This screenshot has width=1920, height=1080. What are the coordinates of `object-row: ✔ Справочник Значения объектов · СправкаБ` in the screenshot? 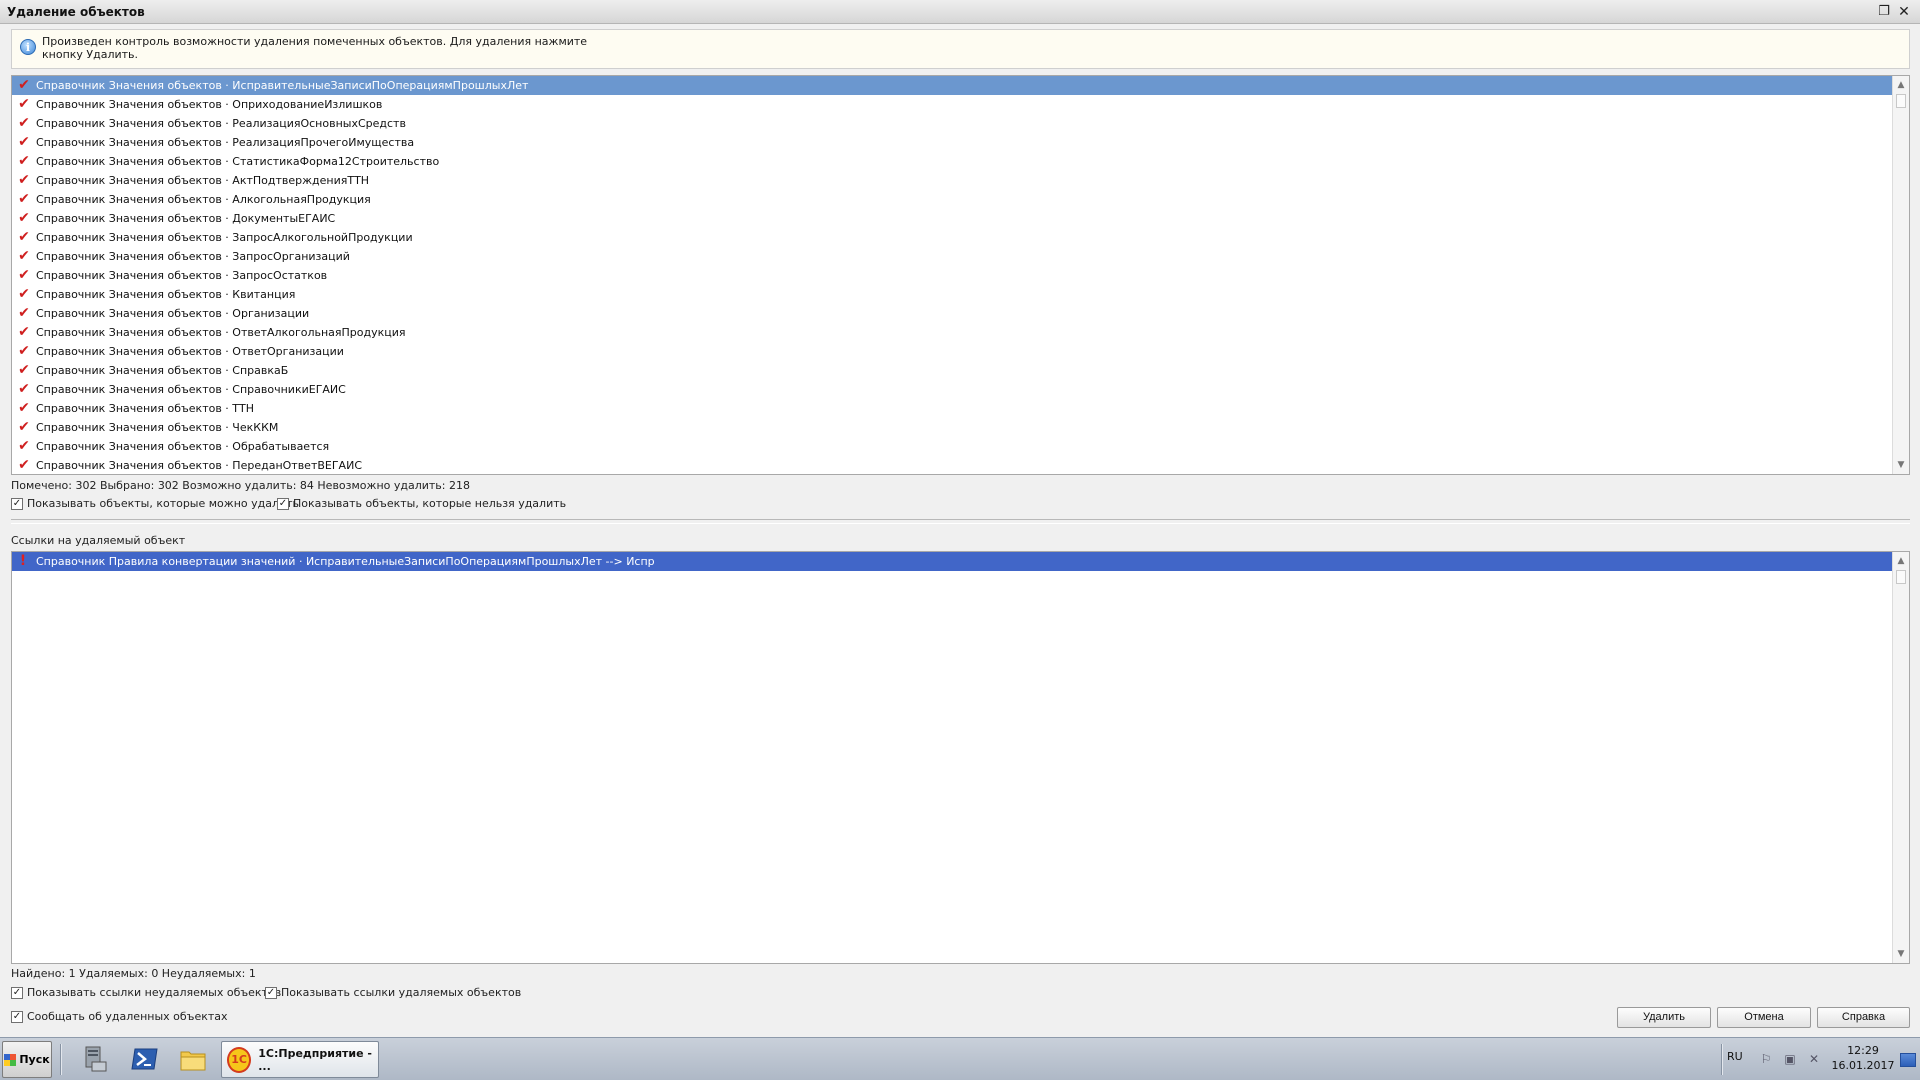 It's located at (952, 370).